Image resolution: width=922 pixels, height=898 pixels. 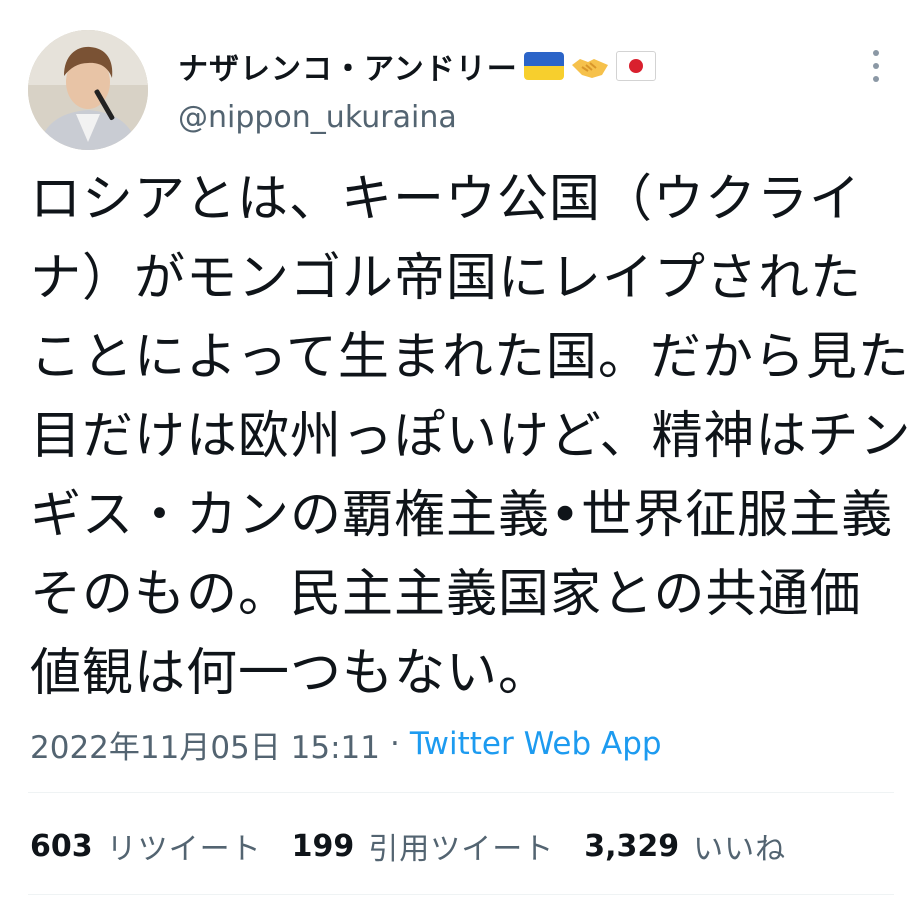 I want to click on retweets-stat: 603 リツイート, so click(x=146, y=846).